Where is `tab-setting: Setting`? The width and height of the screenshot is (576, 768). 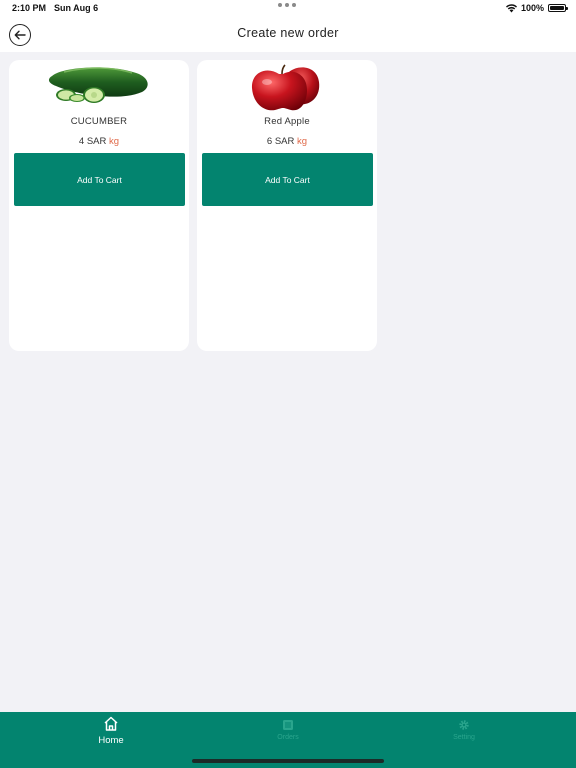
tab-setting: Setting is located at coordinates (464, 736).